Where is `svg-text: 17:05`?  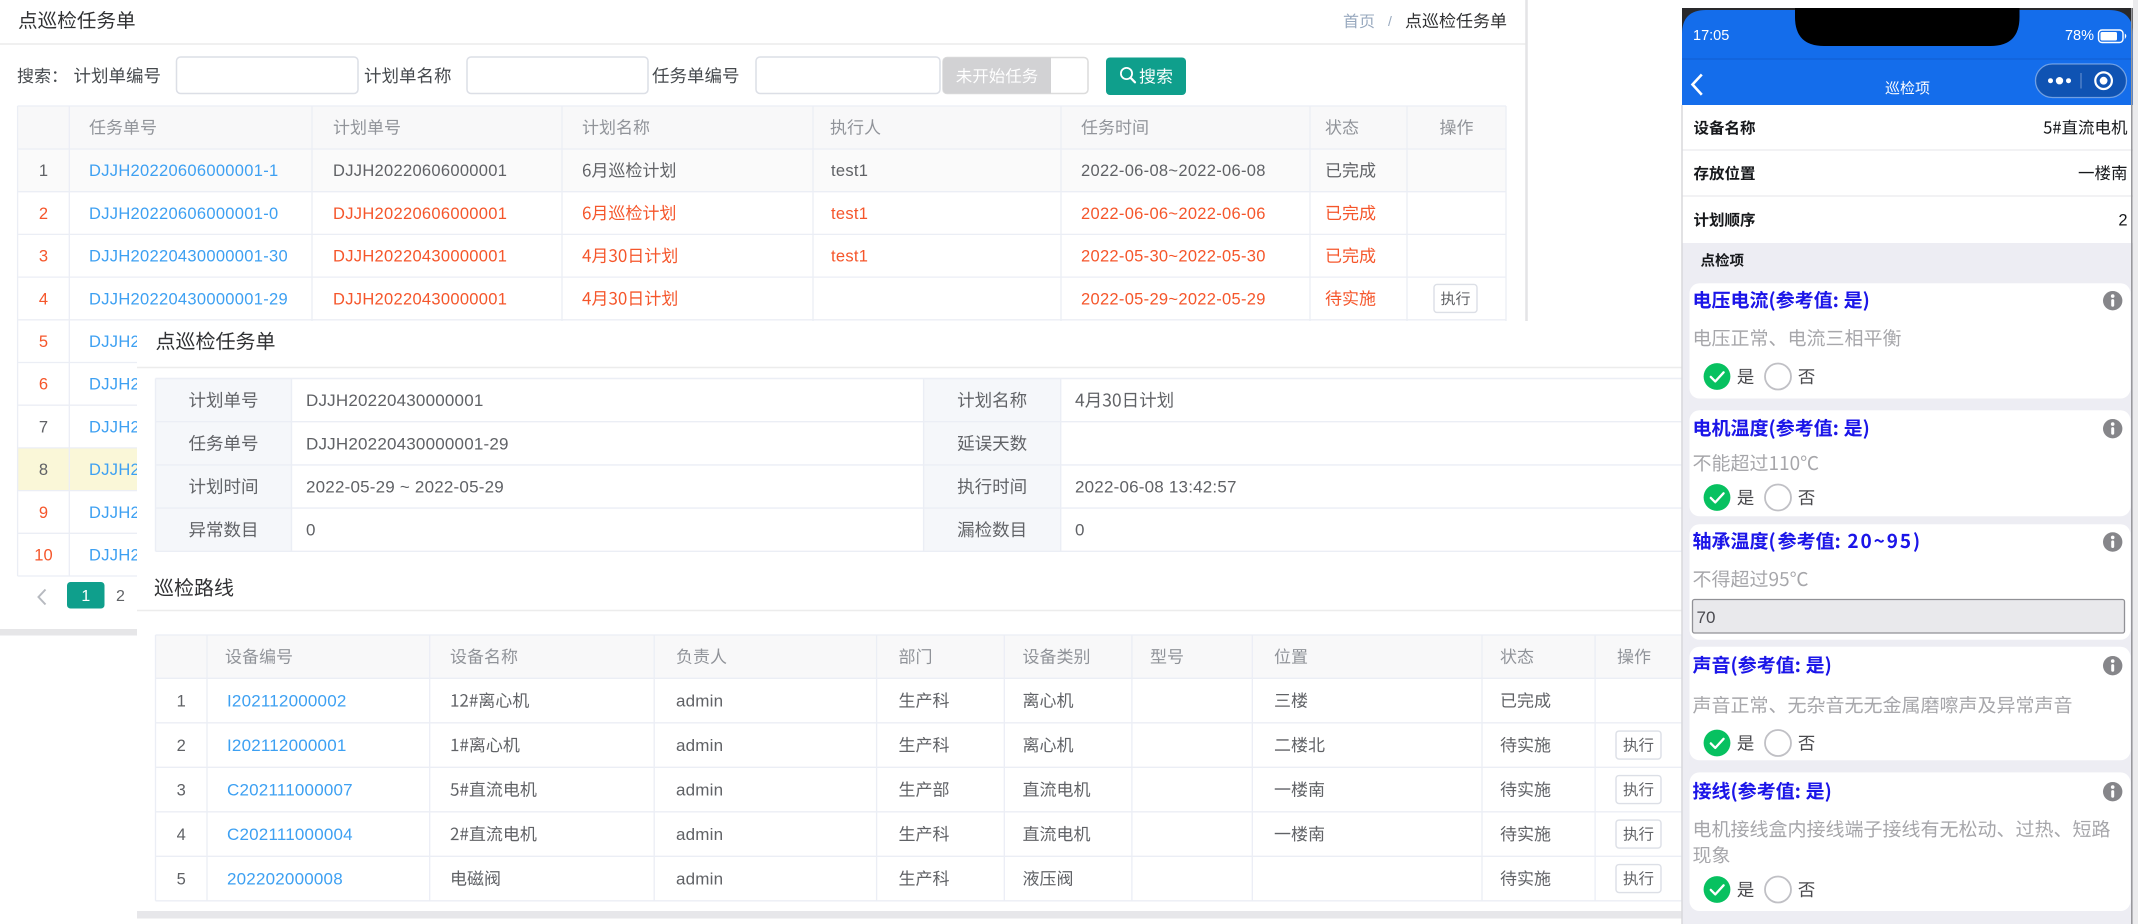
svg-text: 17:05 is located at coordinates (1711, 36).